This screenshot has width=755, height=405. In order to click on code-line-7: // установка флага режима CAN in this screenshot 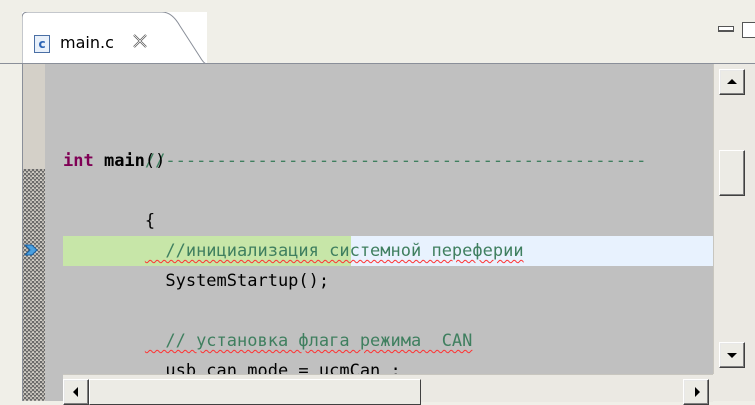, I will do `click(388, 323)`.